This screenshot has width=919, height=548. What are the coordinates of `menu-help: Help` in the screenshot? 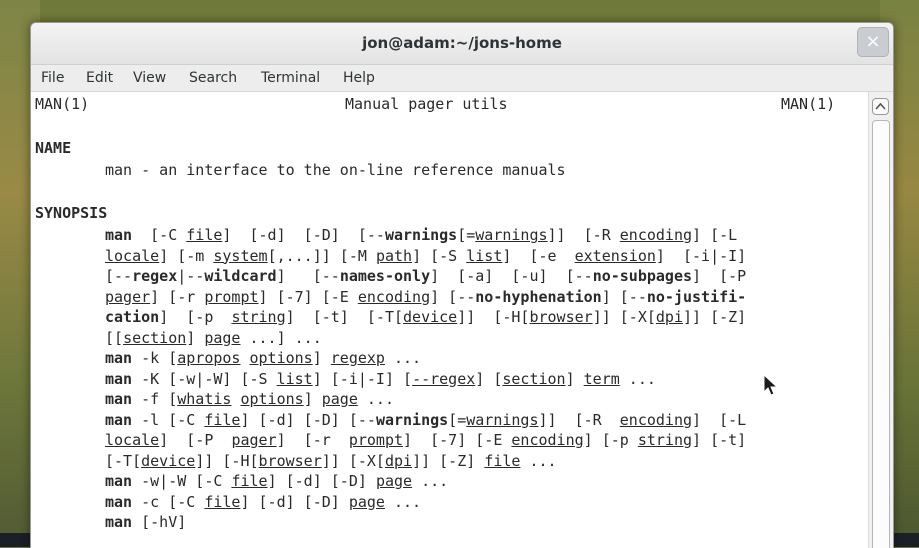 It's located at (359, 78).